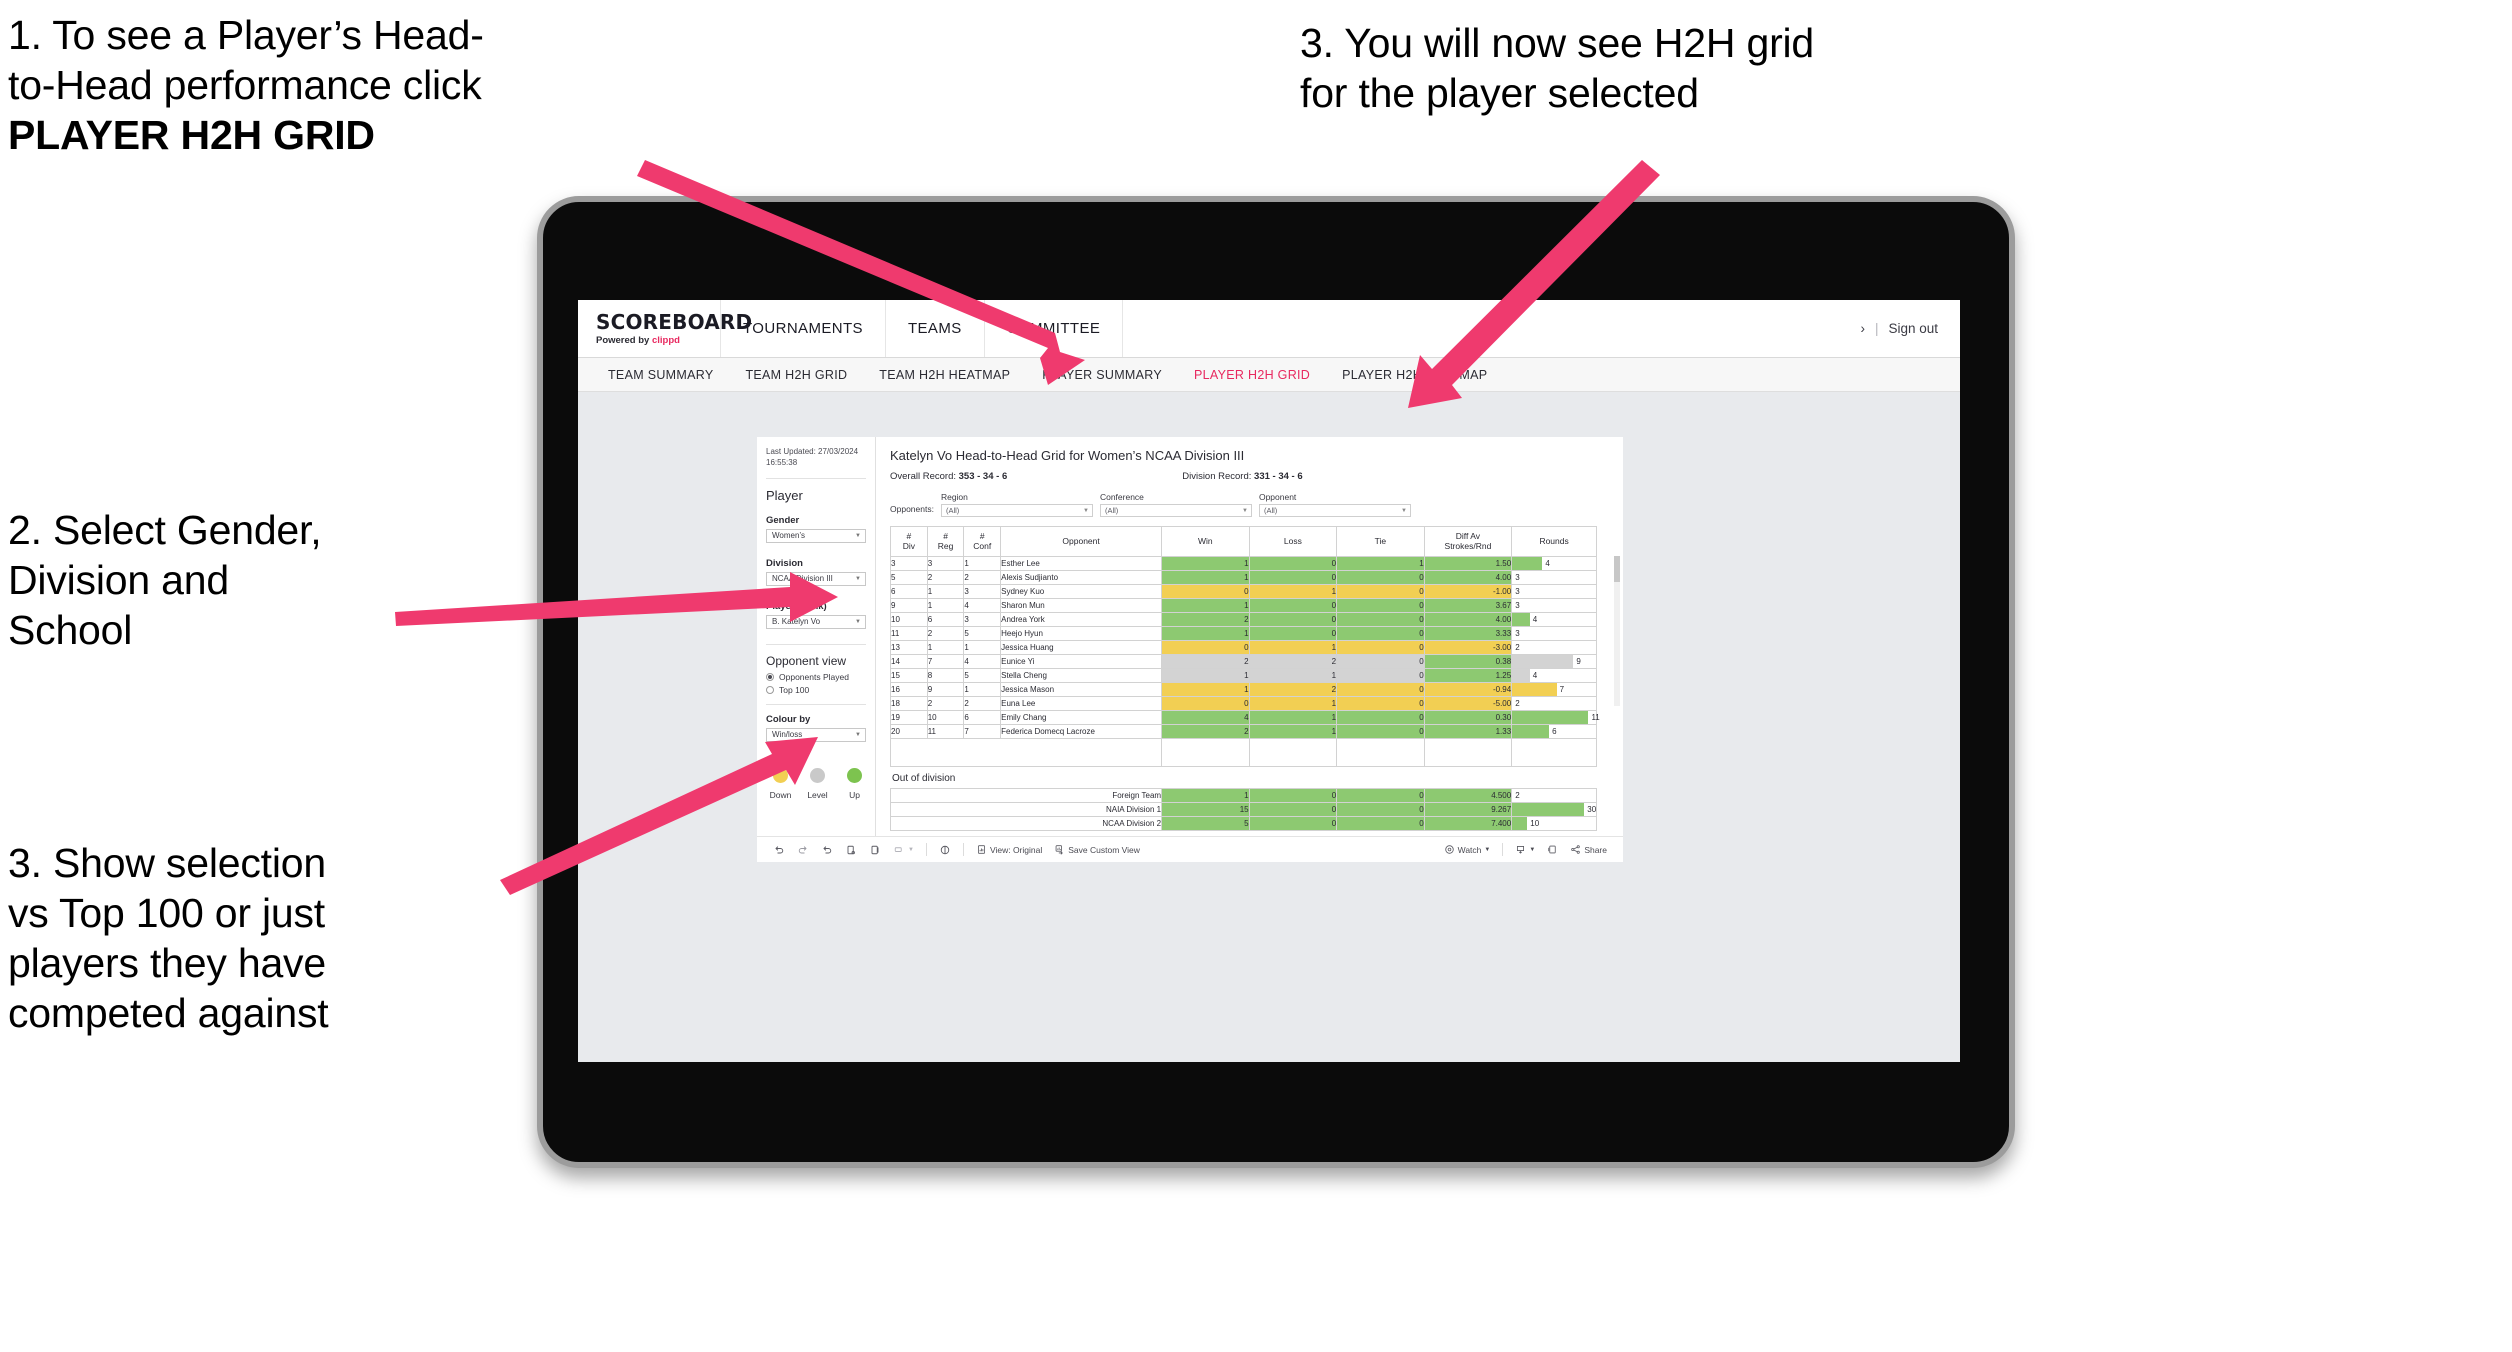  What do you see at coordinates (812, 451) in the screenshot?
I see `last-updated-line1: Last Updated: 27/03/2024` at bounding box center [812, 451].